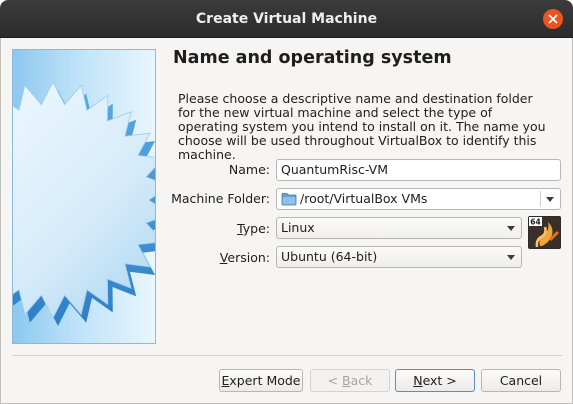 This screenshot has height=404, width=573. Describe the element at coordinates (521, 380) in the screenshot. I see `cancel-button: Cancel` at that location.